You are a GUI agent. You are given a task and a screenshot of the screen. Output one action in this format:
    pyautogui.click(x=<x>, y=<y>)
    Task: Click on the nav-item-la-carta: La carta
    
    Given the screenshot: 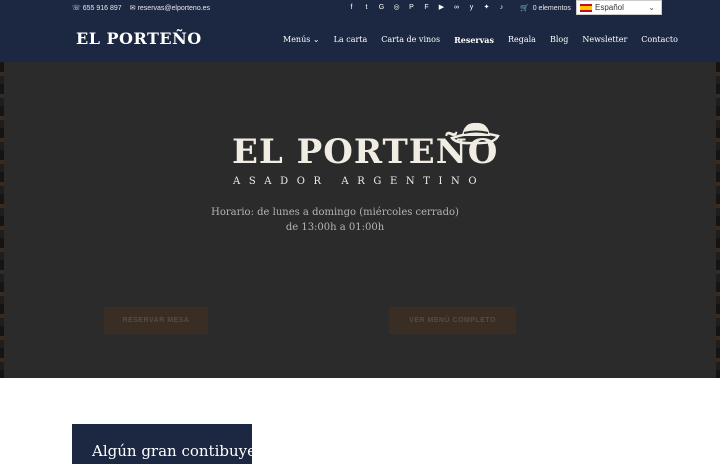 What is the action you would take?
    pyautogui.click(x=351, y=40)
    